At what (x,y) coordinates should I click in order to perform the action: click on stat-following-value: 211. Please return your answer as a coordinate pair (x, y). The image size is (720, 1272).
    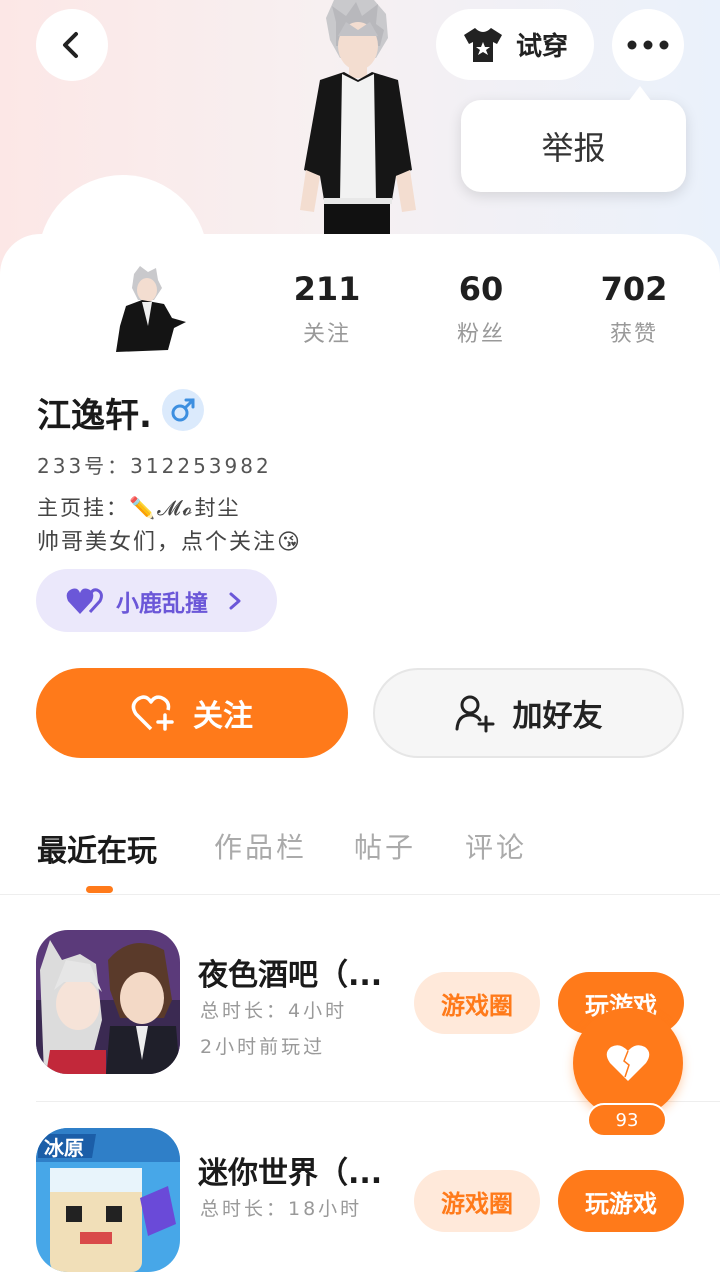
    Looking at the image, I should click on (327, 289).